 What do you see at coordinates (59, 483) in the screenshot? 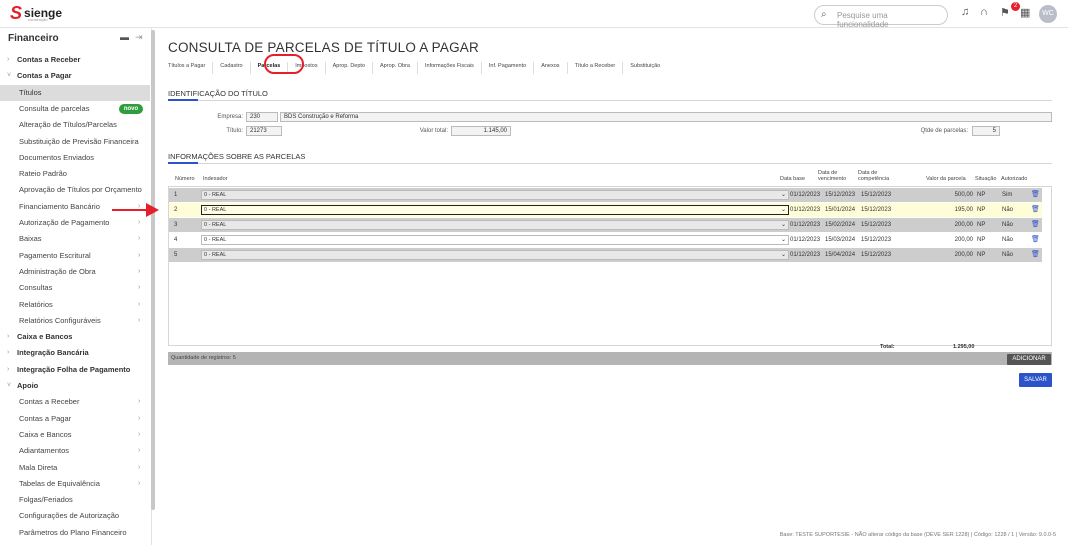
I see `sidebar-item-label: Tabelas de Equivalência` at bounding box center [59, 483].